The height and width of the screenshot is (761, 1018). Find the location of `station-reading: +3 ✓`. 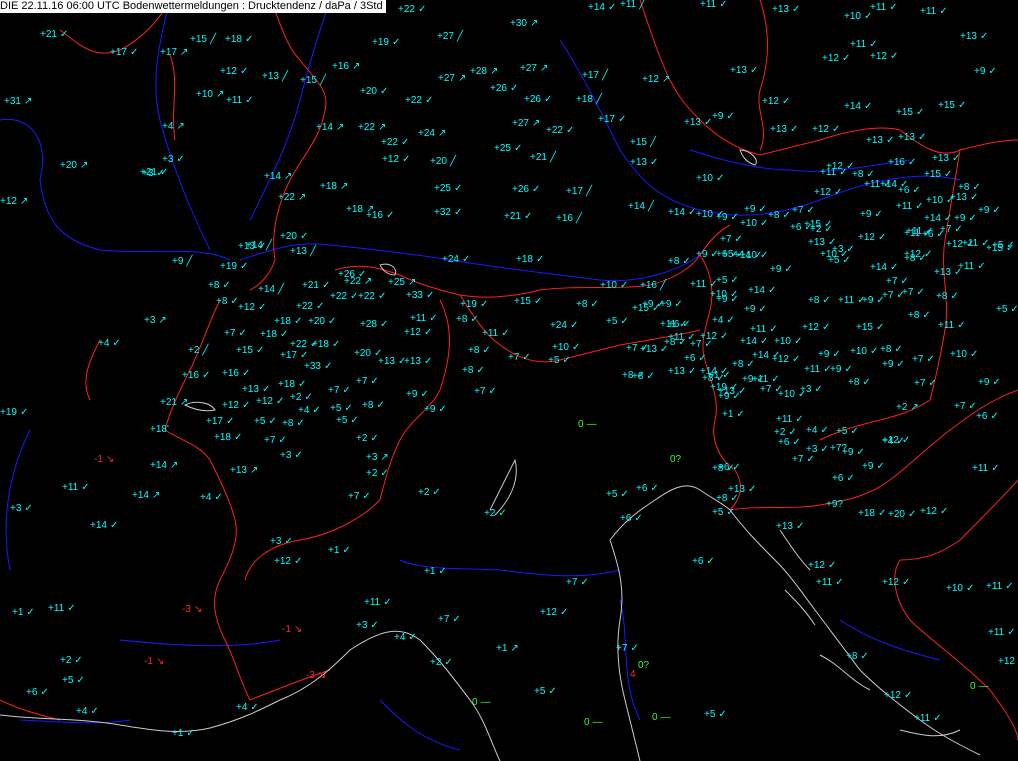

station-reading: +3 ✓ is located at coordinates (367, 626).